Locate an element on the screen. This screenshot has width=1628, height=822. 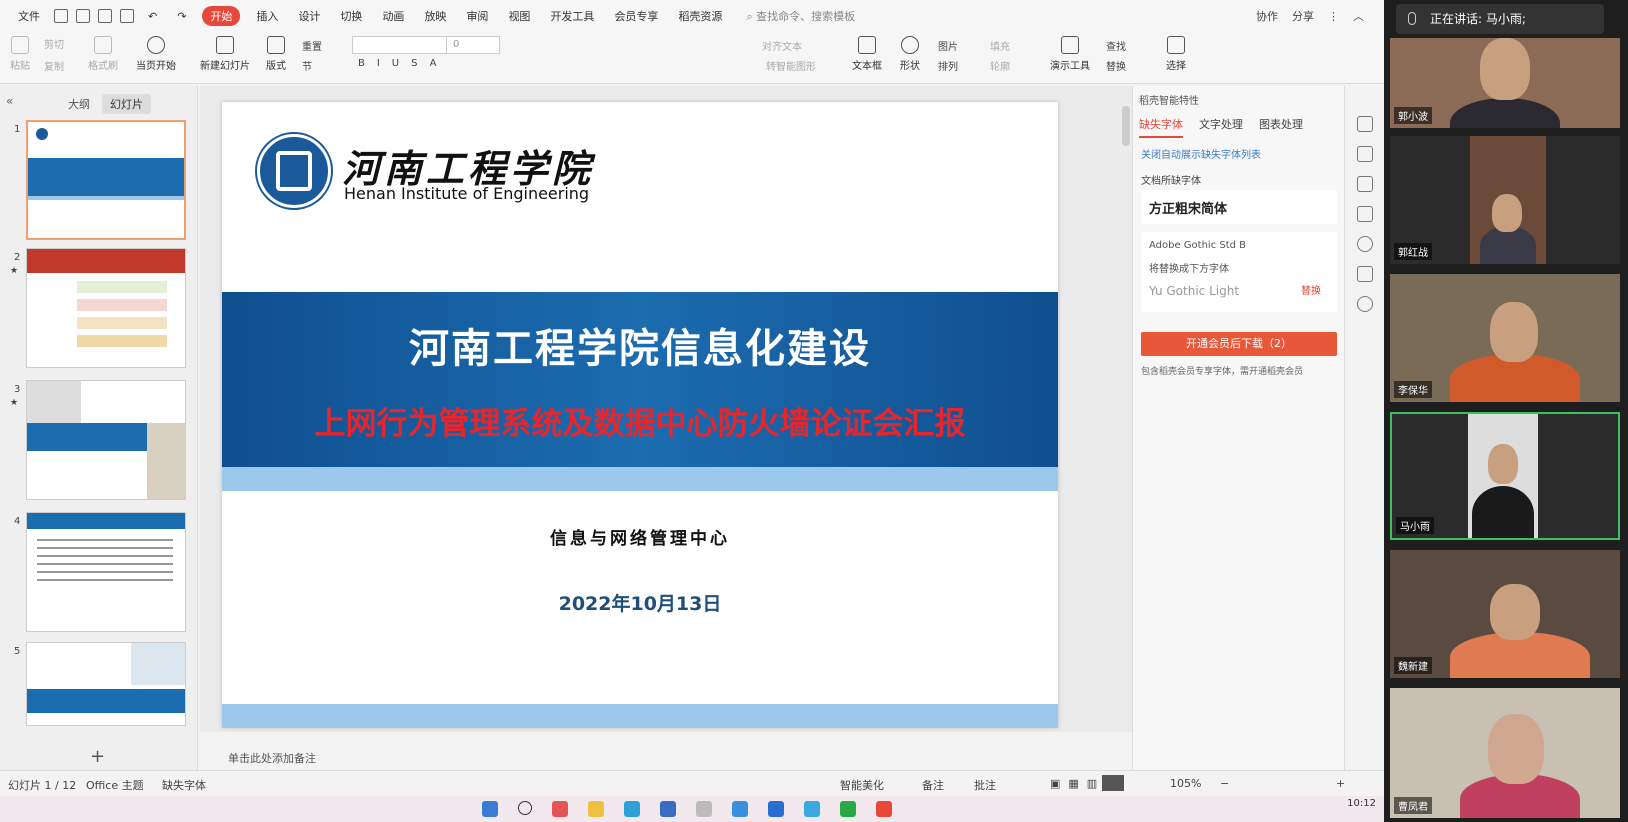
tab-text-processing: 文字处理 is located at coordinates (1221, 127).